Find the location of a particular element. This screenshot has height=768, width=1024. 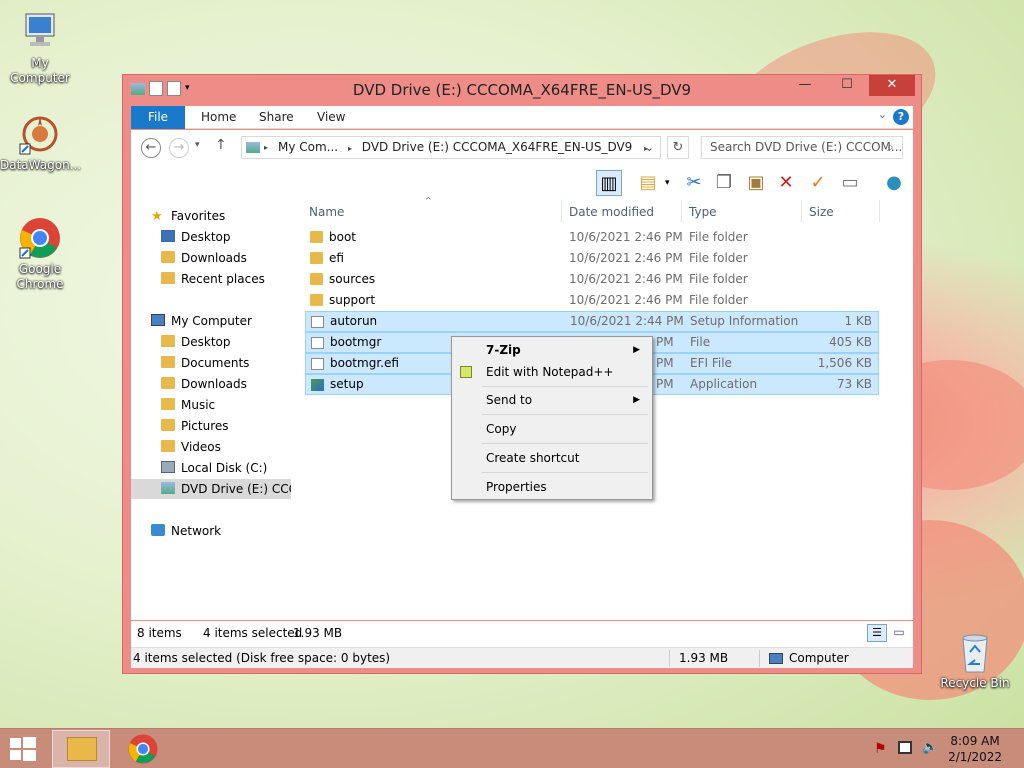

command-toolbar: ▥ ▤ ▾ ✂ ❐ ▣ ✕ ✓ ▭ ● is located at coordinates (522, 183).